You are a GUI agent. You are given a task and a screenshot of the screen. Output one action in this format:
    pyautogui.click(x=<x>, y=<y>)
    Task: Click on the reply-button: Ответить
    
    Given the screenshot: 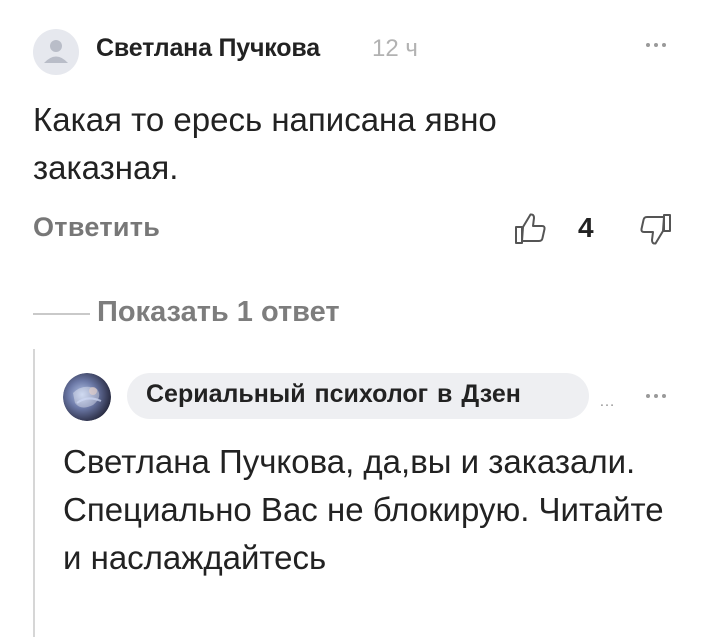 What is the action you would take?
    pyautogui.click(x=96, y=227)
    